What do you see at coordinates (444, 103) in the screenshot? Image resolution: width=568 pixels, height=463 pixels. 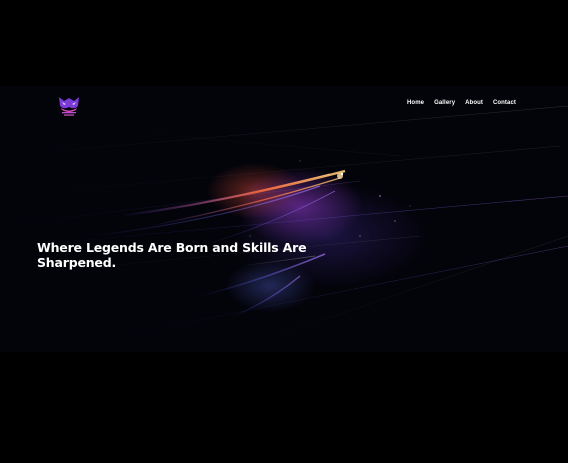 I see `nav-link-gallery: Gallery` at bounding box center [444, 103].